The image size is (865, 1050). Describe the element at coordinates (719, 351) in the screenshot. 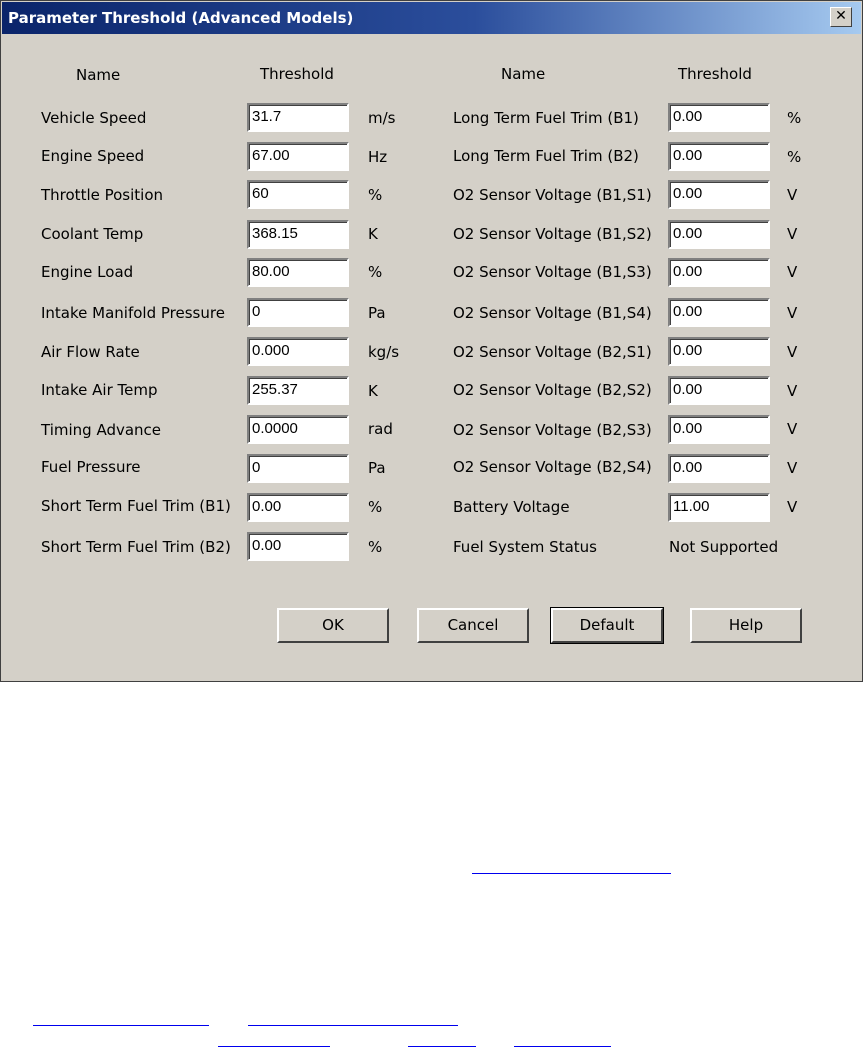

I see `o2-b2s1-input: 0.00` at that location.